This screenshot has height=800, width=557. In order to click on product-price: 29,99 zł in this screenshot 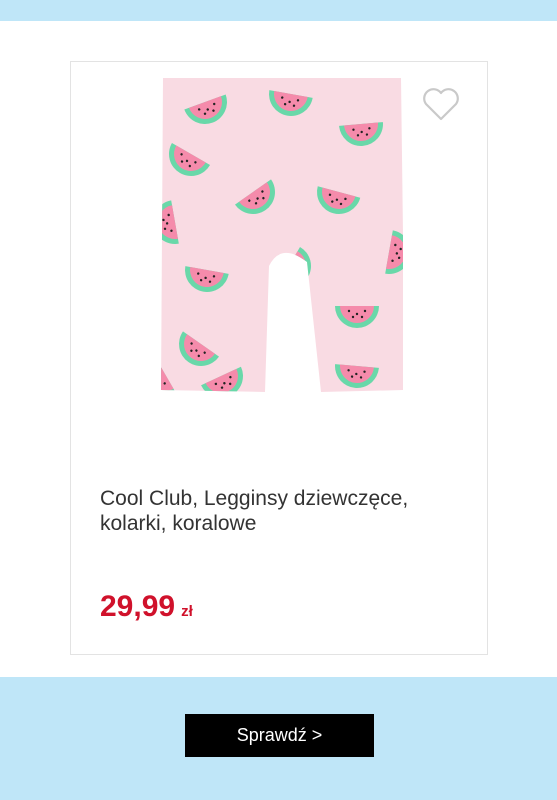, I will do `click(146, 609)`.